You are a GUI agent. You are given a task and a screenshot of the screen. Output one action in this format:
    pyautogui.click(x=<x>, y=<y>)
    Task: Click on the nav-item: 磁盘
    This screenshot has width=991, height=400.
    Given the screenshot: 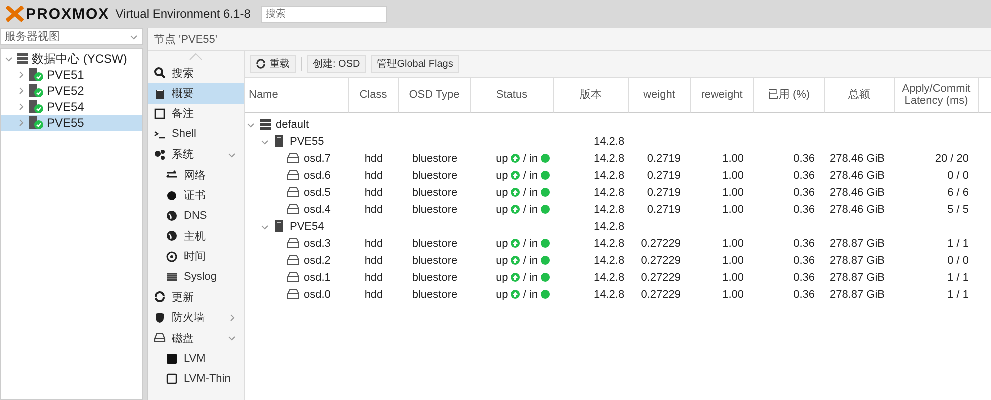 What is the action you would take?
    pyautogui.click(x=196, y=338)
    